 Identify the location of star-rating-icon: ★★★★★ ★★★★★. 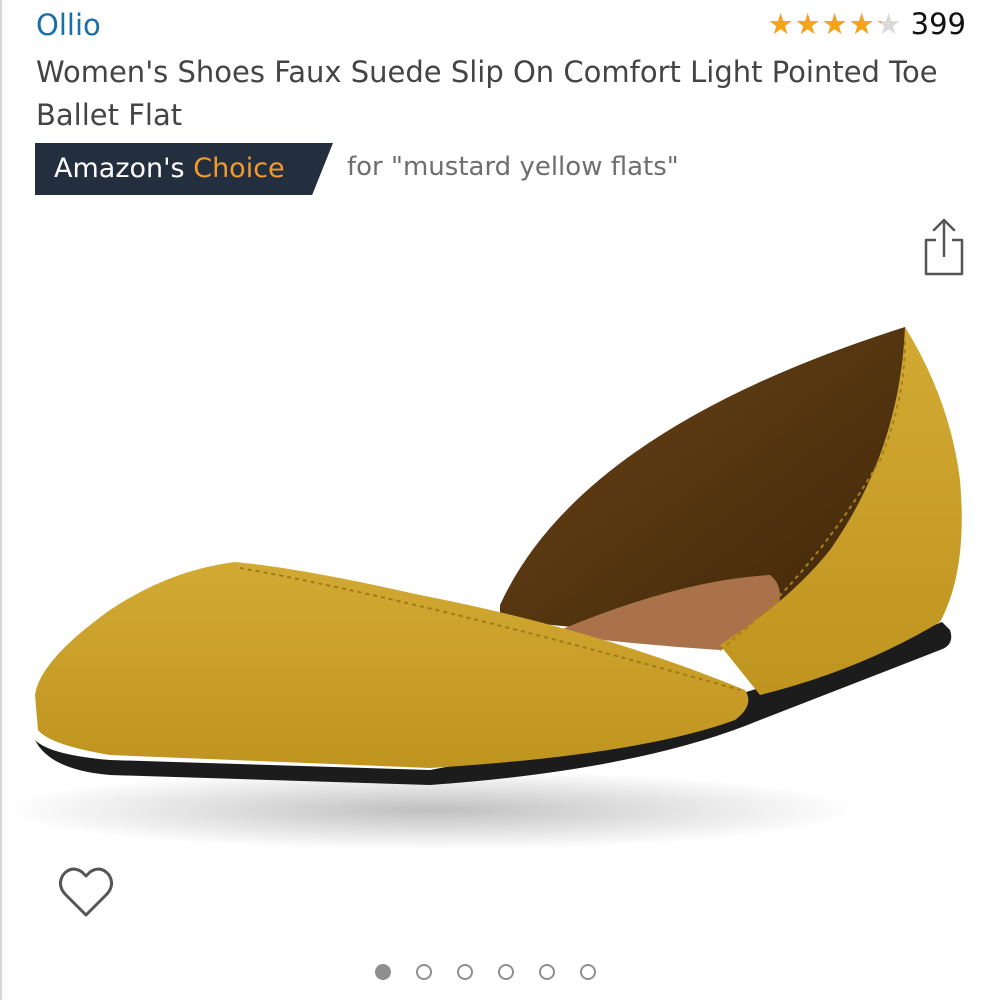
(835, 24).